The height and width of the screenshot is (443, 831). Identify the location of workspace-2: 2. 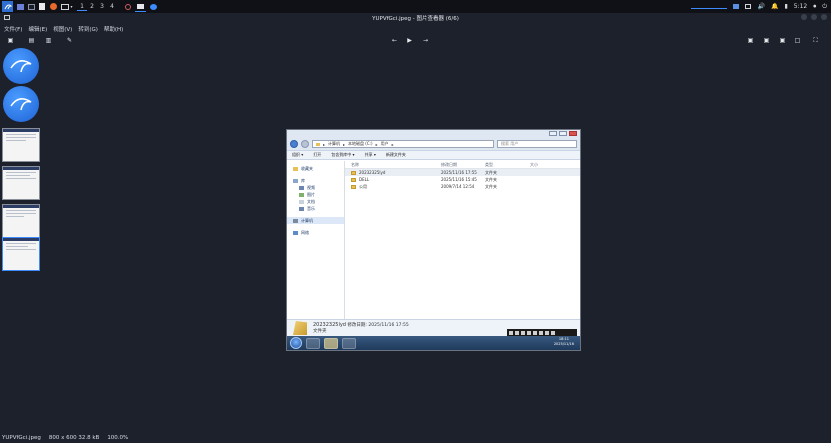
(92, 6).